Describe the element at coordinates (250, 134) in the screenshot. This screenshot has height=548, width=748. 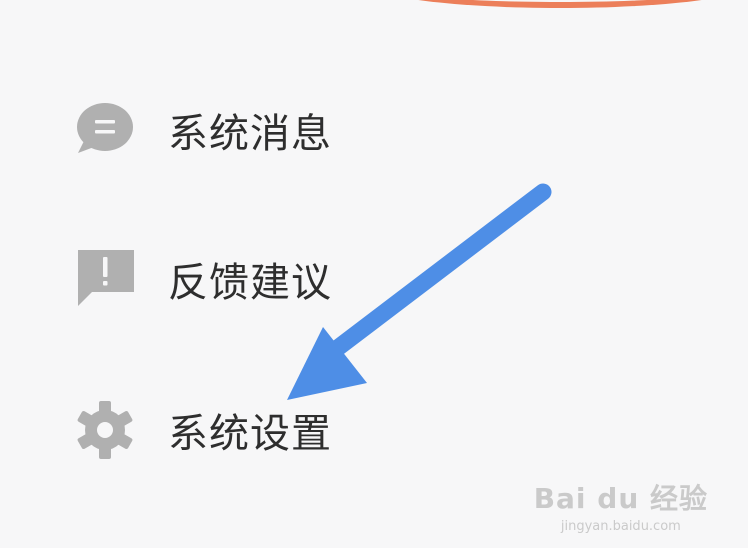
I see `menu-item-label: 系统消息` at that location.